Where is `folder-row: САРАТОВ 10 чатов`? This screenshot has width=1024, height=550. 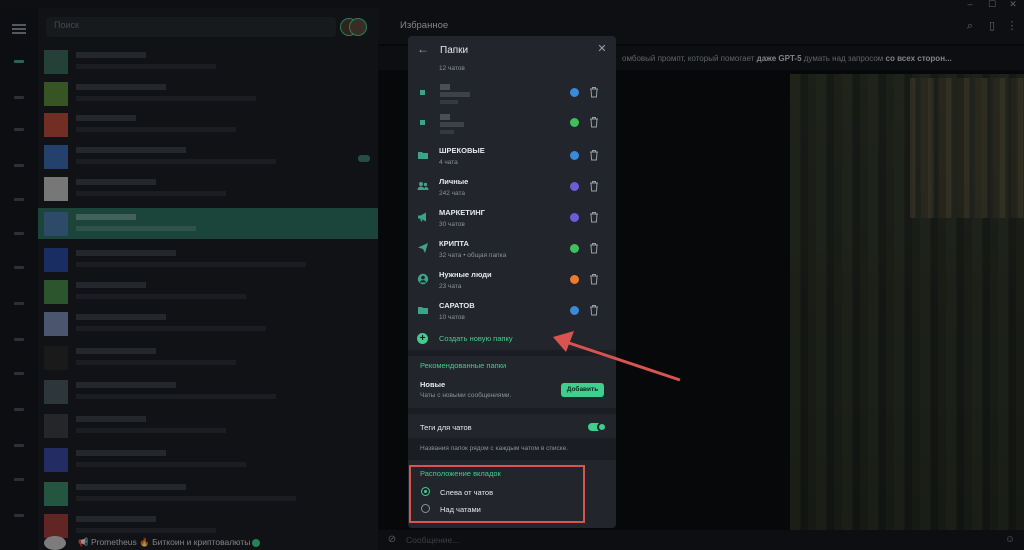
folder-row: САРАТОВ 10 чатов is located at coordinates (512, 311).